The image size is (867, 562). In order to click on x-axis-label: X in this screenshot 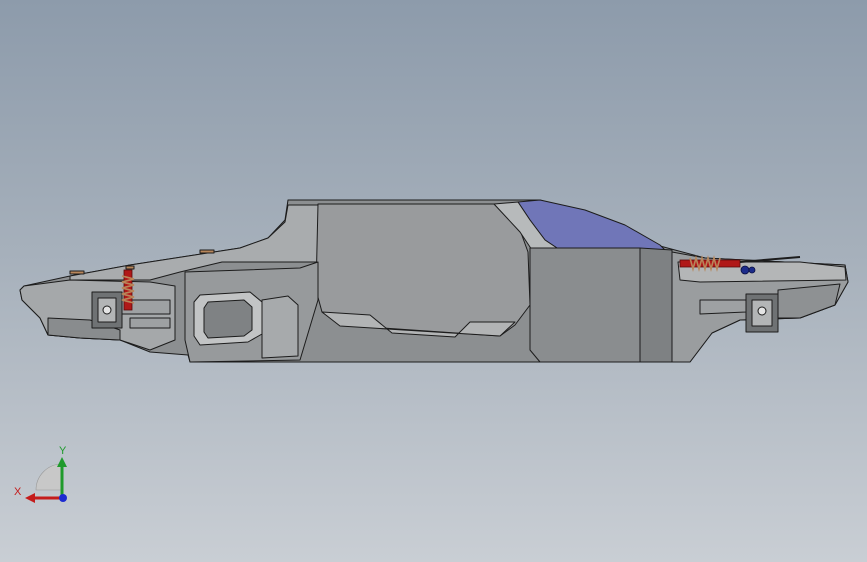, I will do `click(18, 492)`.